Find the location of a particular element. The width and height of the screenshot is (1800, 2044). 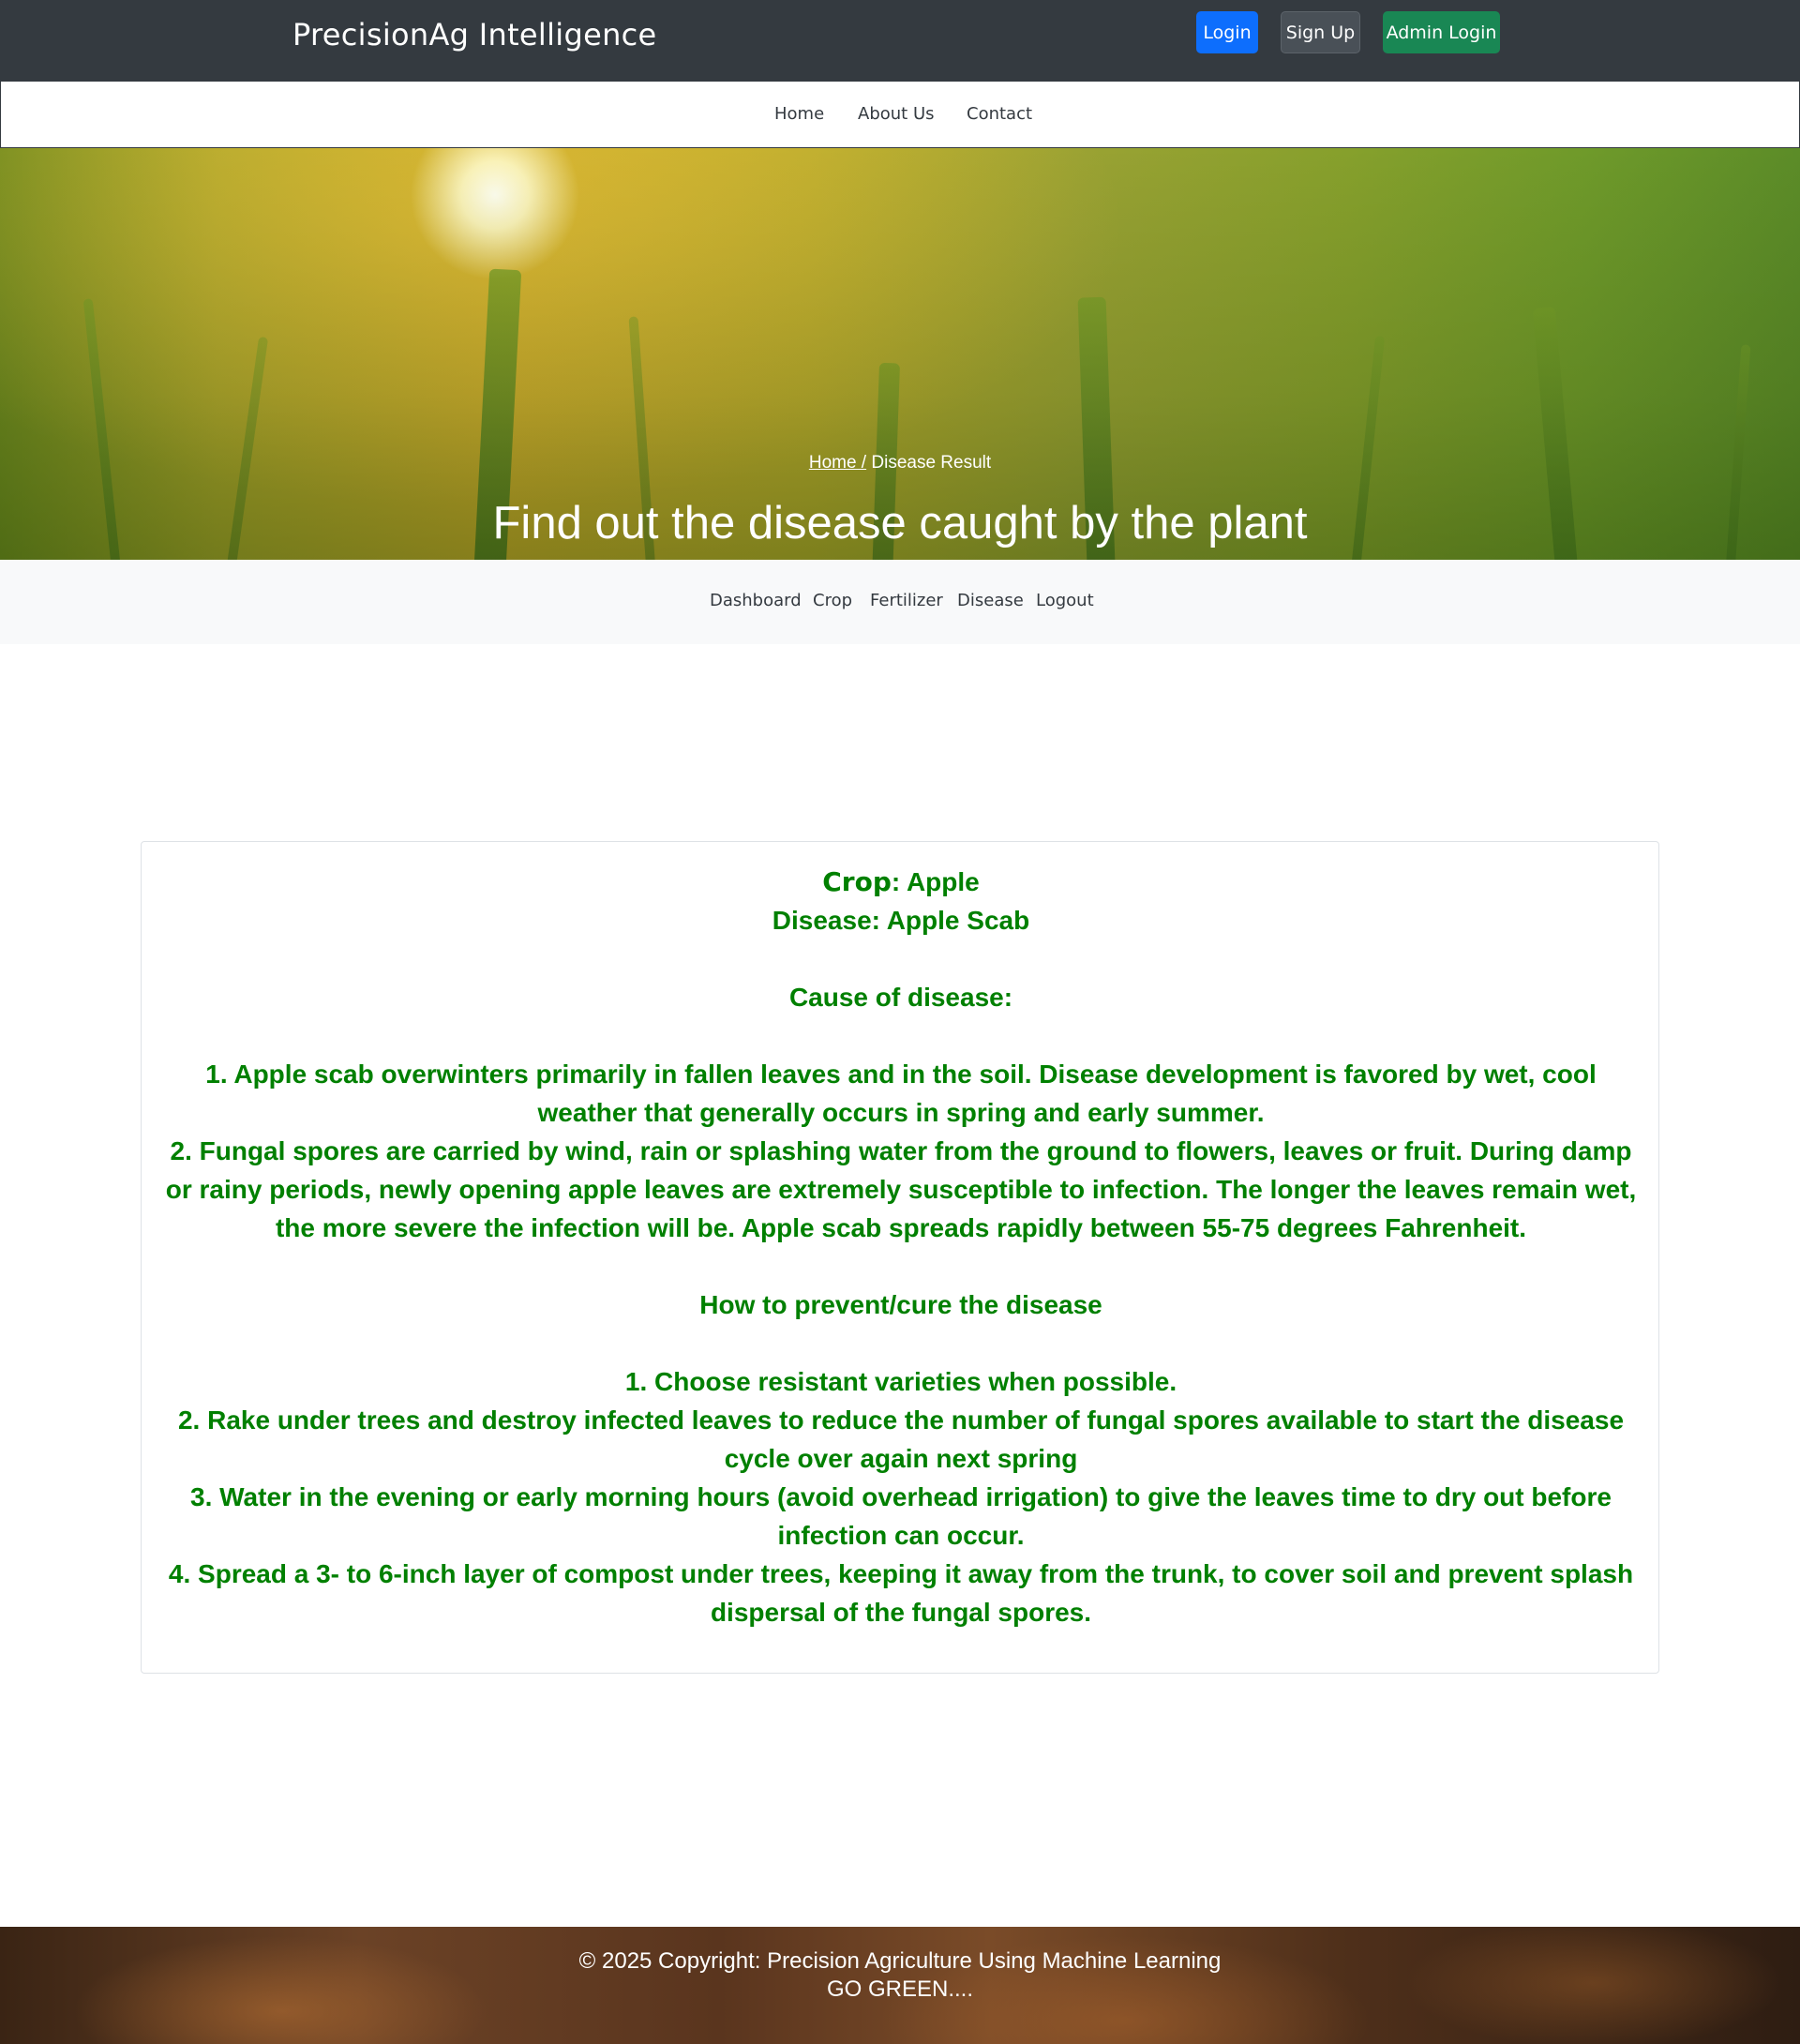

breadcrumb: Home / Disease Result is located at coordinates (900, 463).